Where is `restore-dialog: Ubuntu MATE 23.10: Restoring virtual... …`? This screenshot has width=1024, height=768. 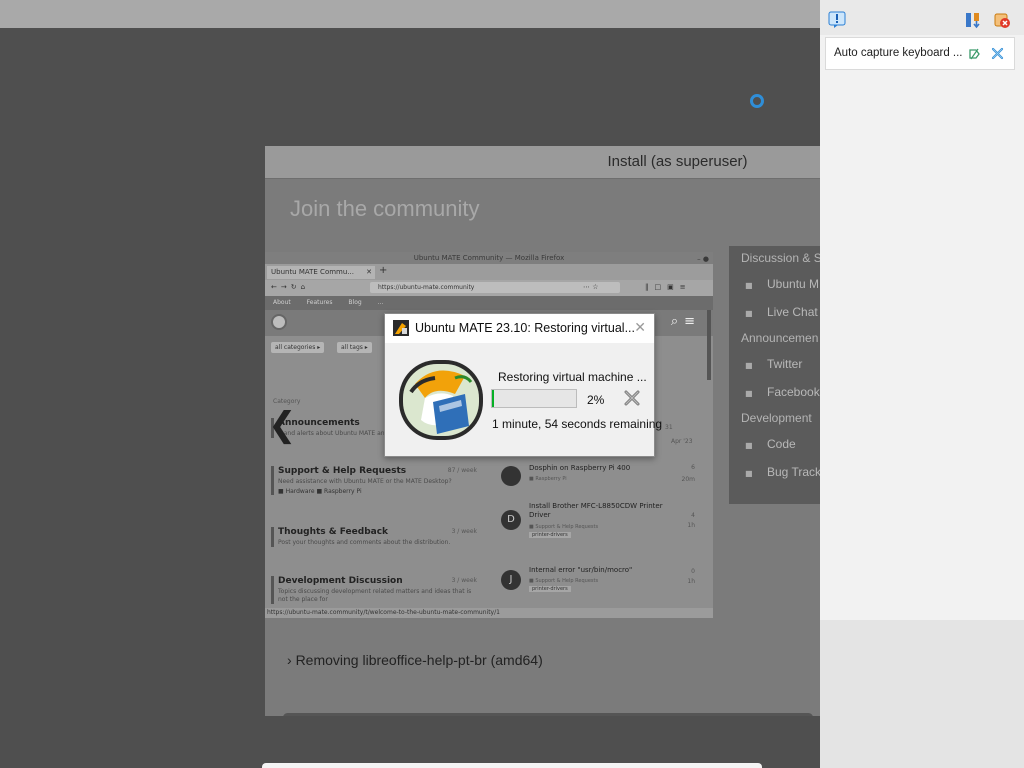 restore-dialog: Ubuntu MATE 23.10: Restoring virtual... … is located at coordinates (523, 385).